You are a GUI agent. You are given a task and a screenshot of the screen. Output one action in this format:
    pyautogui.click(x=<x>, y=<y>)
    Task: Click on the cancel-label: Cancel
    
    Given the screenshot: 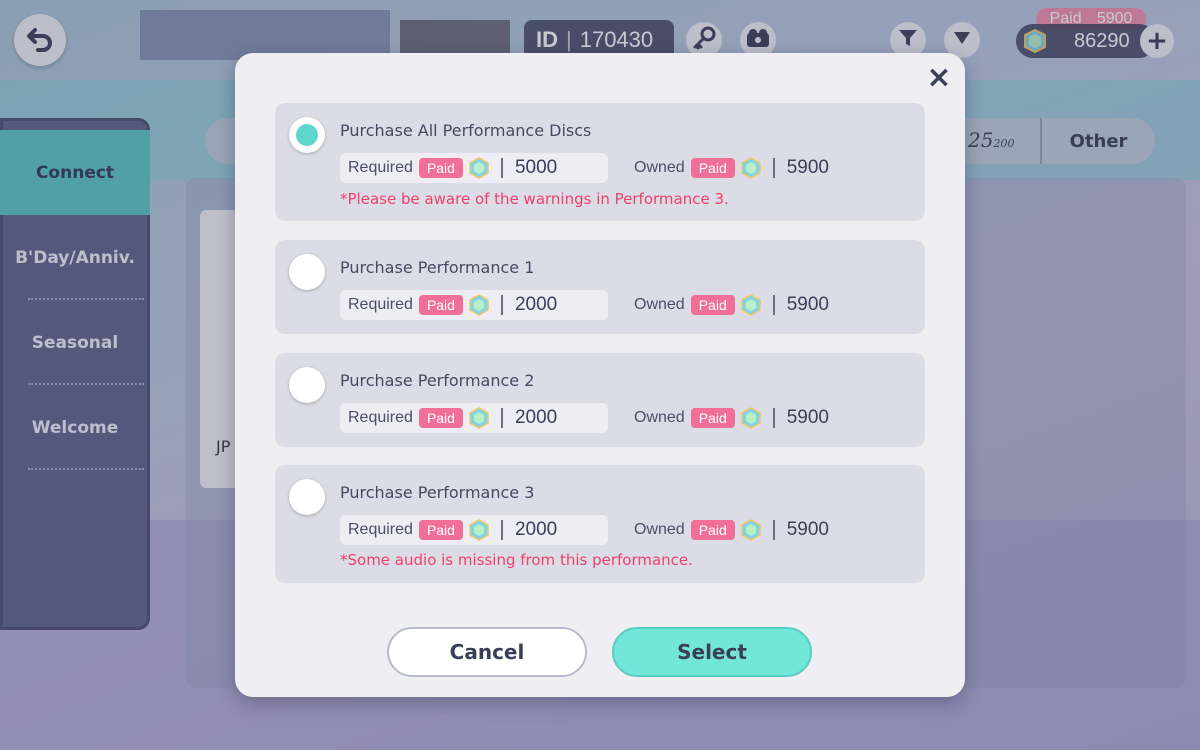 What is the action you would take?
    pyautogui.click(x=487, y=652)
    